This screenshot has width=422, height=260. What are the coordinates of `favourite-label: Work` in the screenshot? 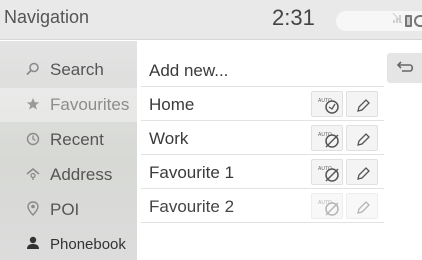 It's located at (169, 138).